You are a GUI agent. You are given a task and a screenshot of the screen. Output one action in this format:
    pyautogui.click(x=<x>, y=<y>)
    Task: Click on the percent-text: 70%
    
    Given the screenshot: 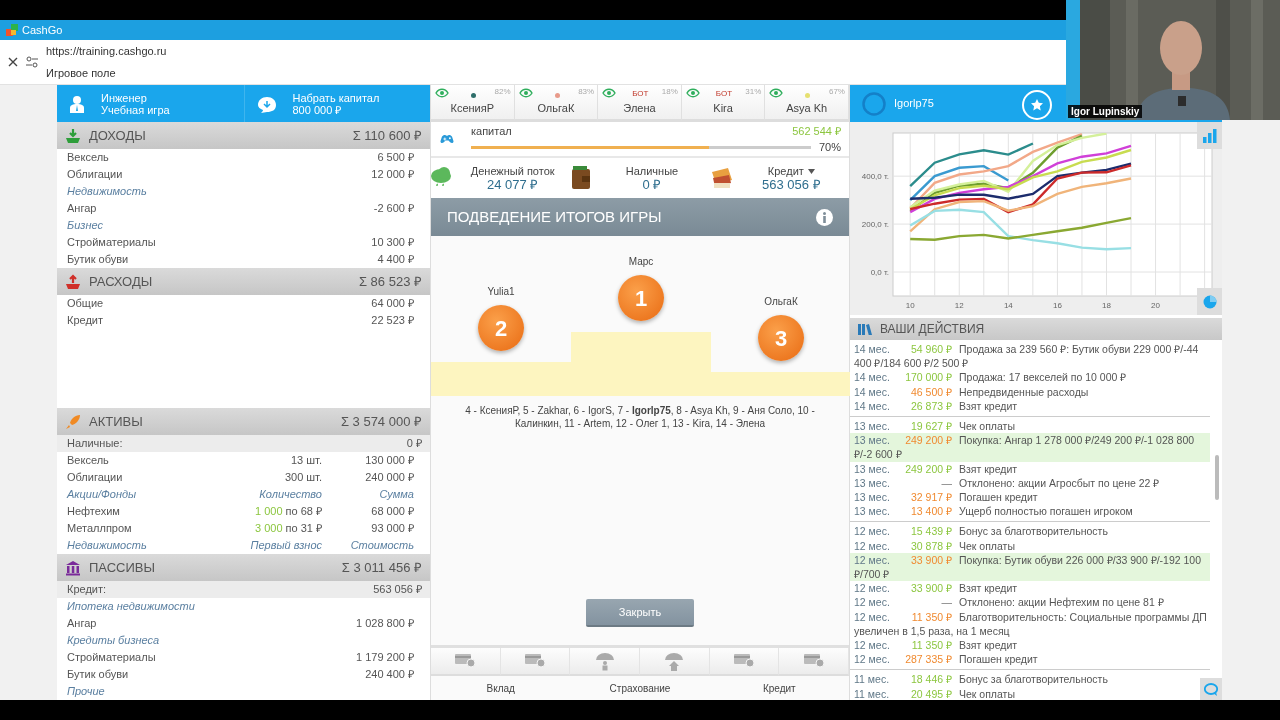 What is the action you would take?
    pyautogui.click(x=829, y=147)
    